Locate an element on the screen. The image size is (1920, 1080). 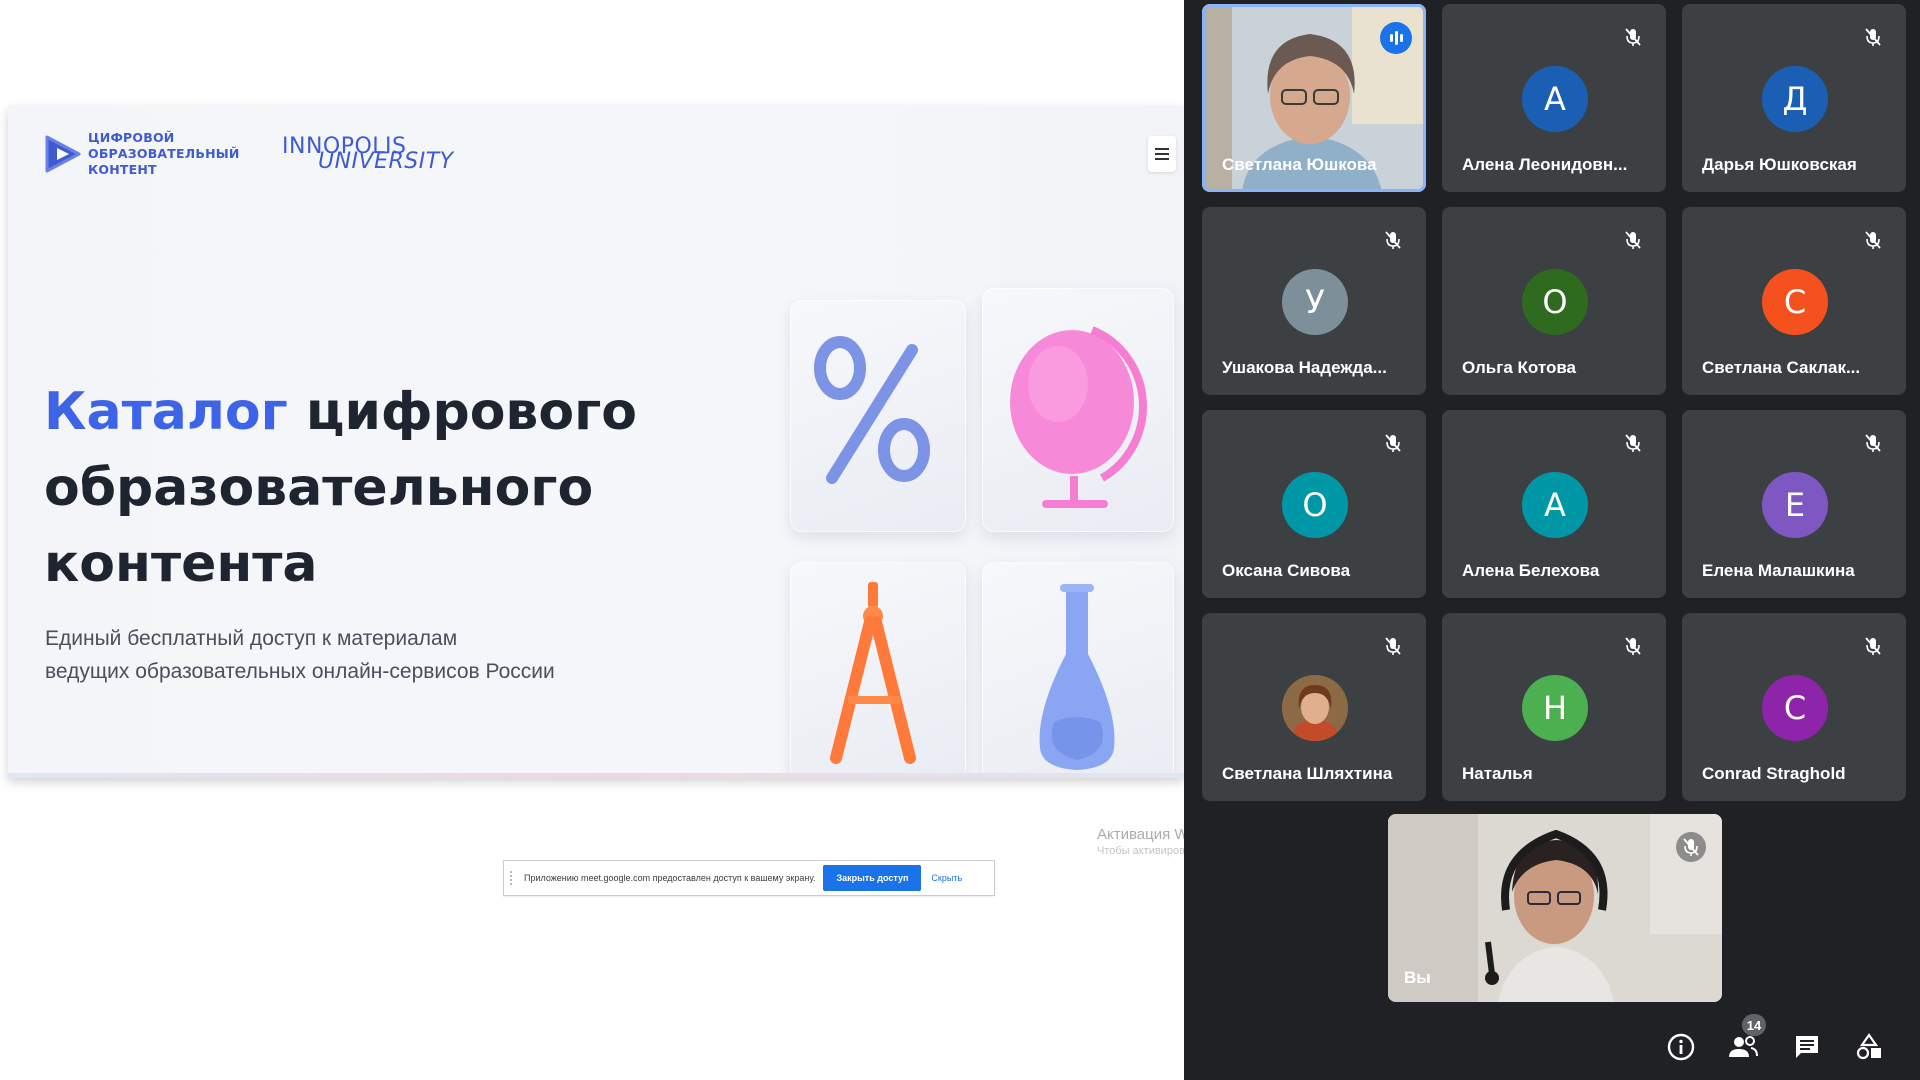
percent-tile is located at coordinates (878, 416).